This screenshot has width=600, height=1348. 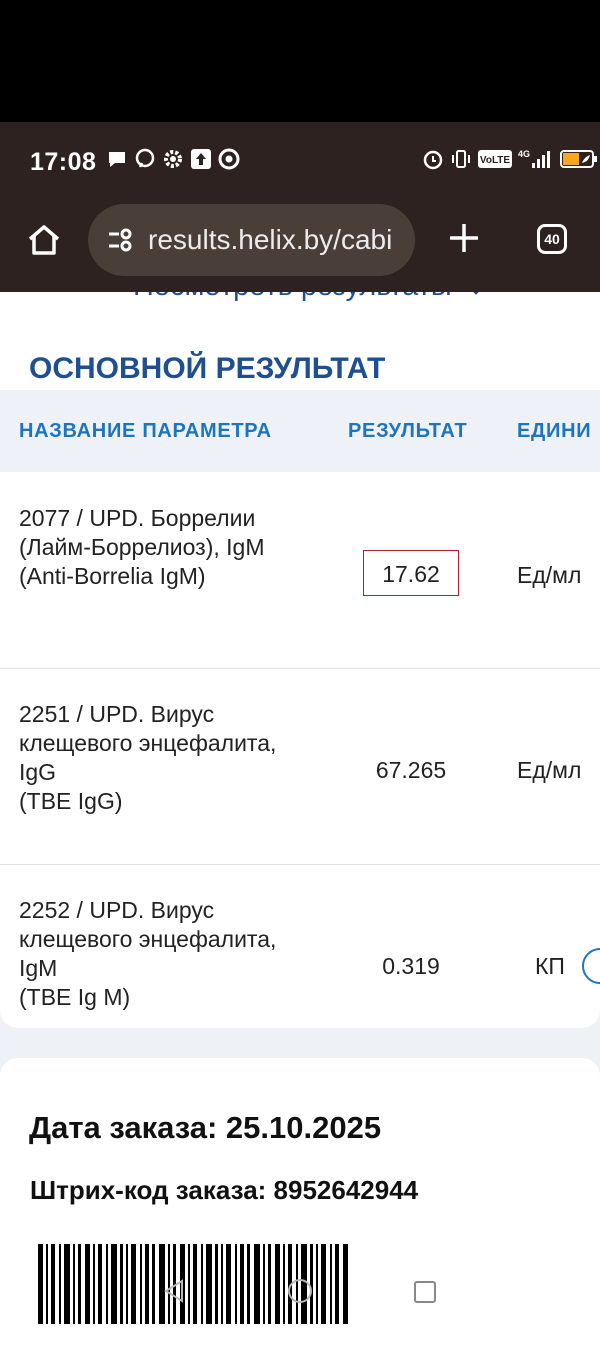 I want to click on url-bar: results.helix.by/cabi, so click(x=251, y=240).